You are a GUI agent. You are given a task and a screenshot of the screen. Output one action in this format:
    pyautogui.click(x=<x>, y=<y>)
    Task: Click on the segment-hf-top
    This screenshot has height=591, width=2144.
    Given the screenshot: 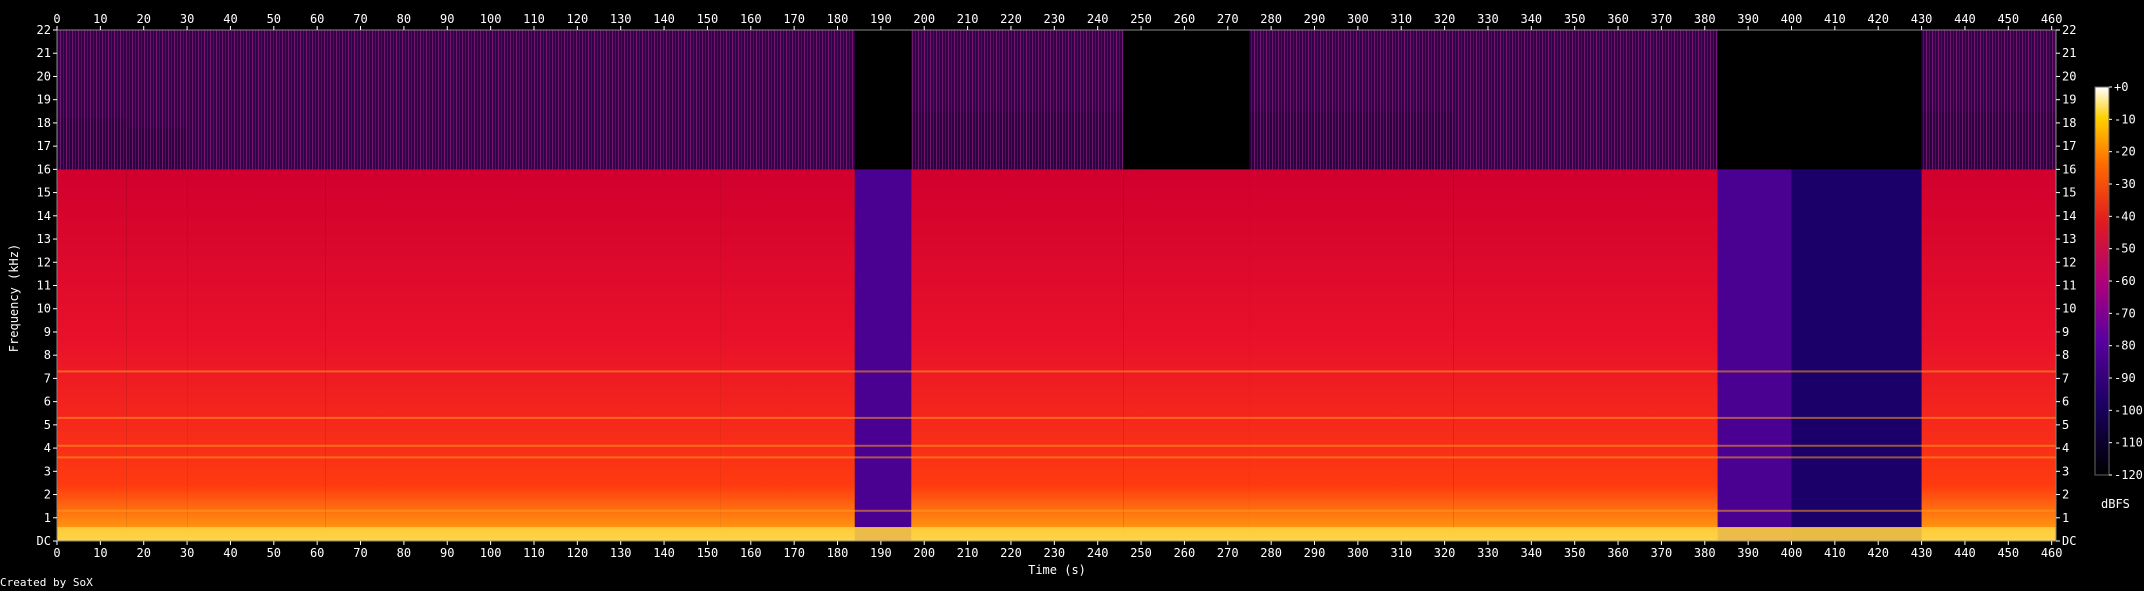 What is the action you would take?
    pyautogui.click(x=883, y=100)
    